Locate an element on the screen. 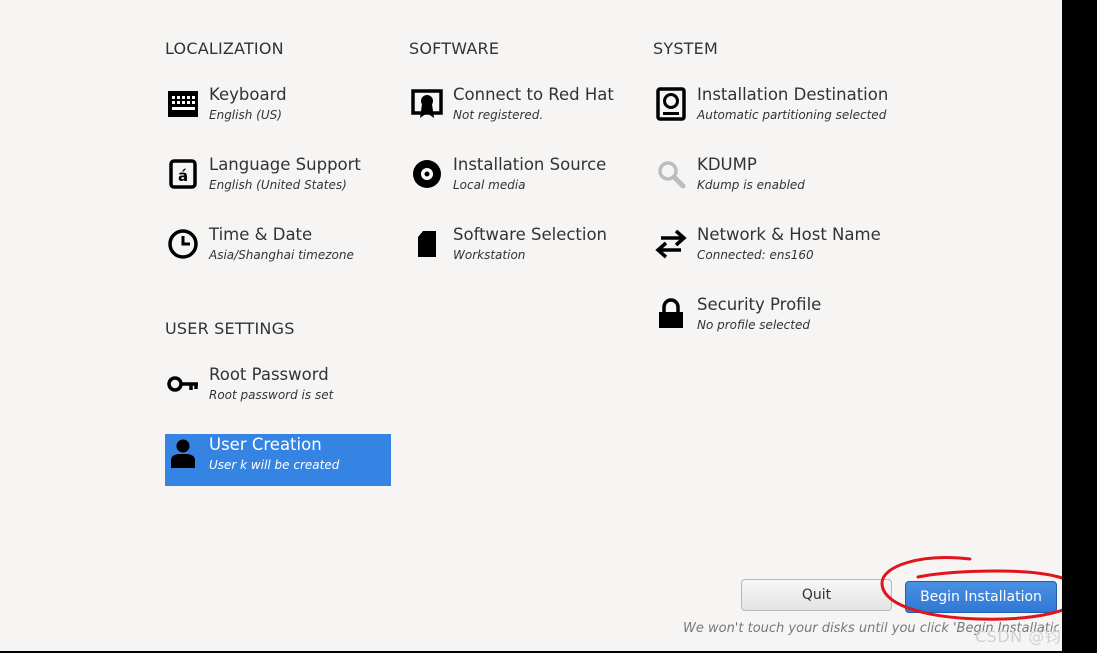 This screenshot has height=653, width=1097. spoke-title: Installation Destination is located at coordinates (793, 94).